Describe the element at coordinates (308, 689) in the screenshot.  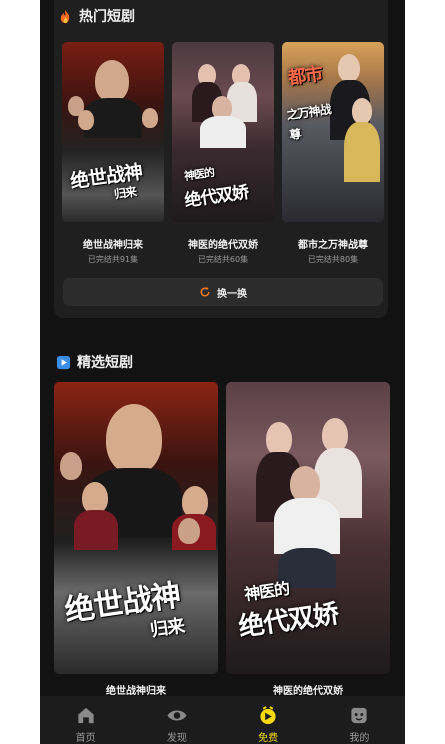
I see `pick-drama-name-2: 神医的绝代双娇` at that location.